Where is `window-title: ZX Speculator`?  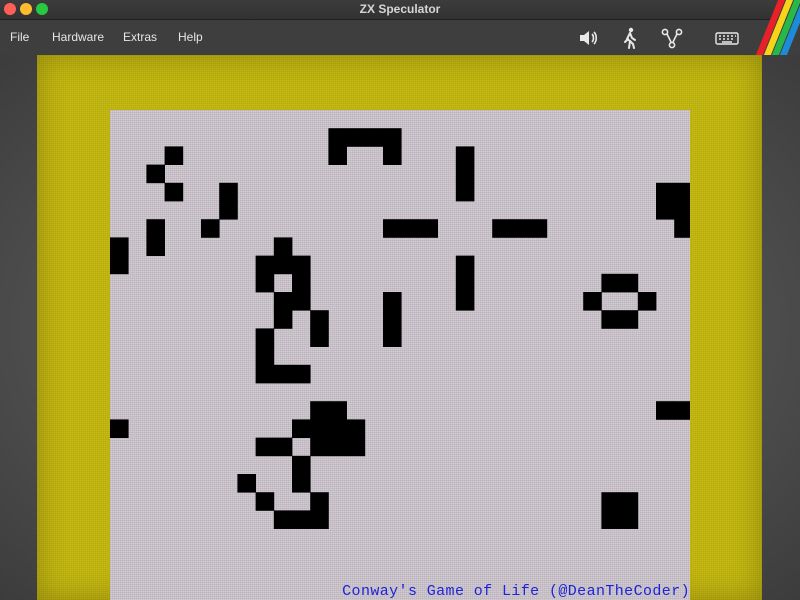 window-title: ZX Speculator is located at coordinates (400, 9).